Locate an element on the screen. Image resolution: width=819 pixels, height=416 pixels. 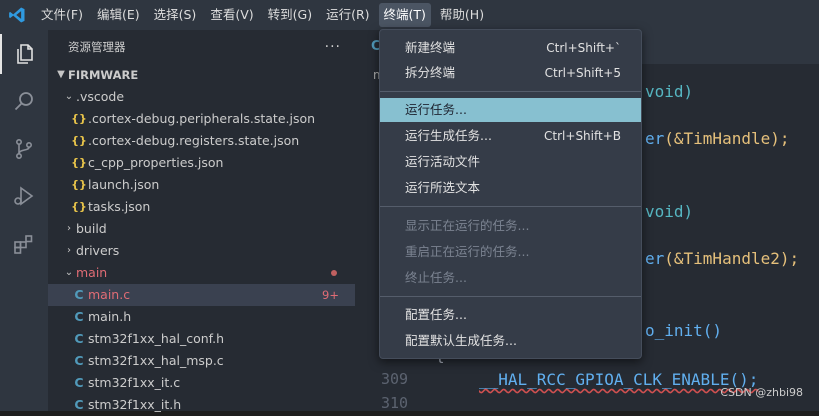
tree-item-label: stm32f1xx_it.c is located at coordinates (134, 382).